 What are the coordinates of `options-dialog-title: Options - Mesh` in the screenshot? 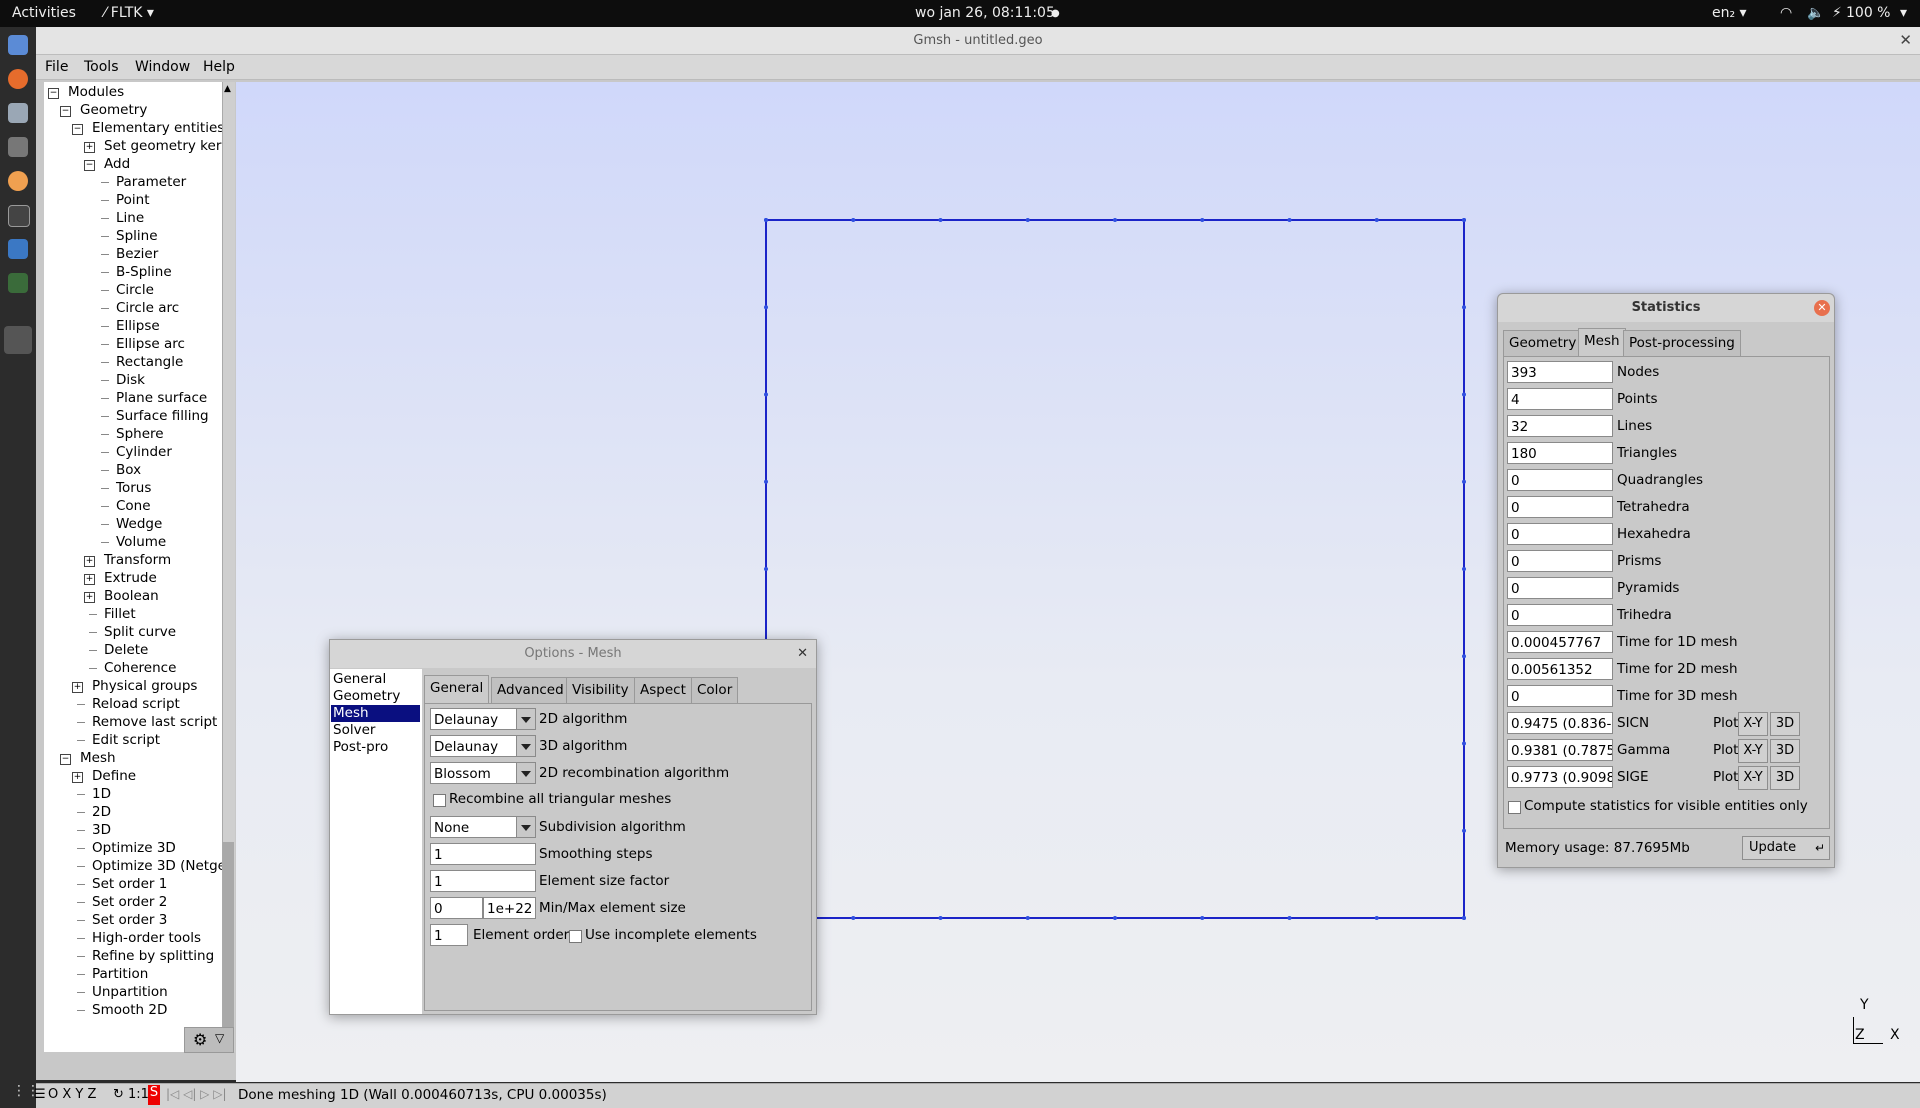 It's located at (573, 654).